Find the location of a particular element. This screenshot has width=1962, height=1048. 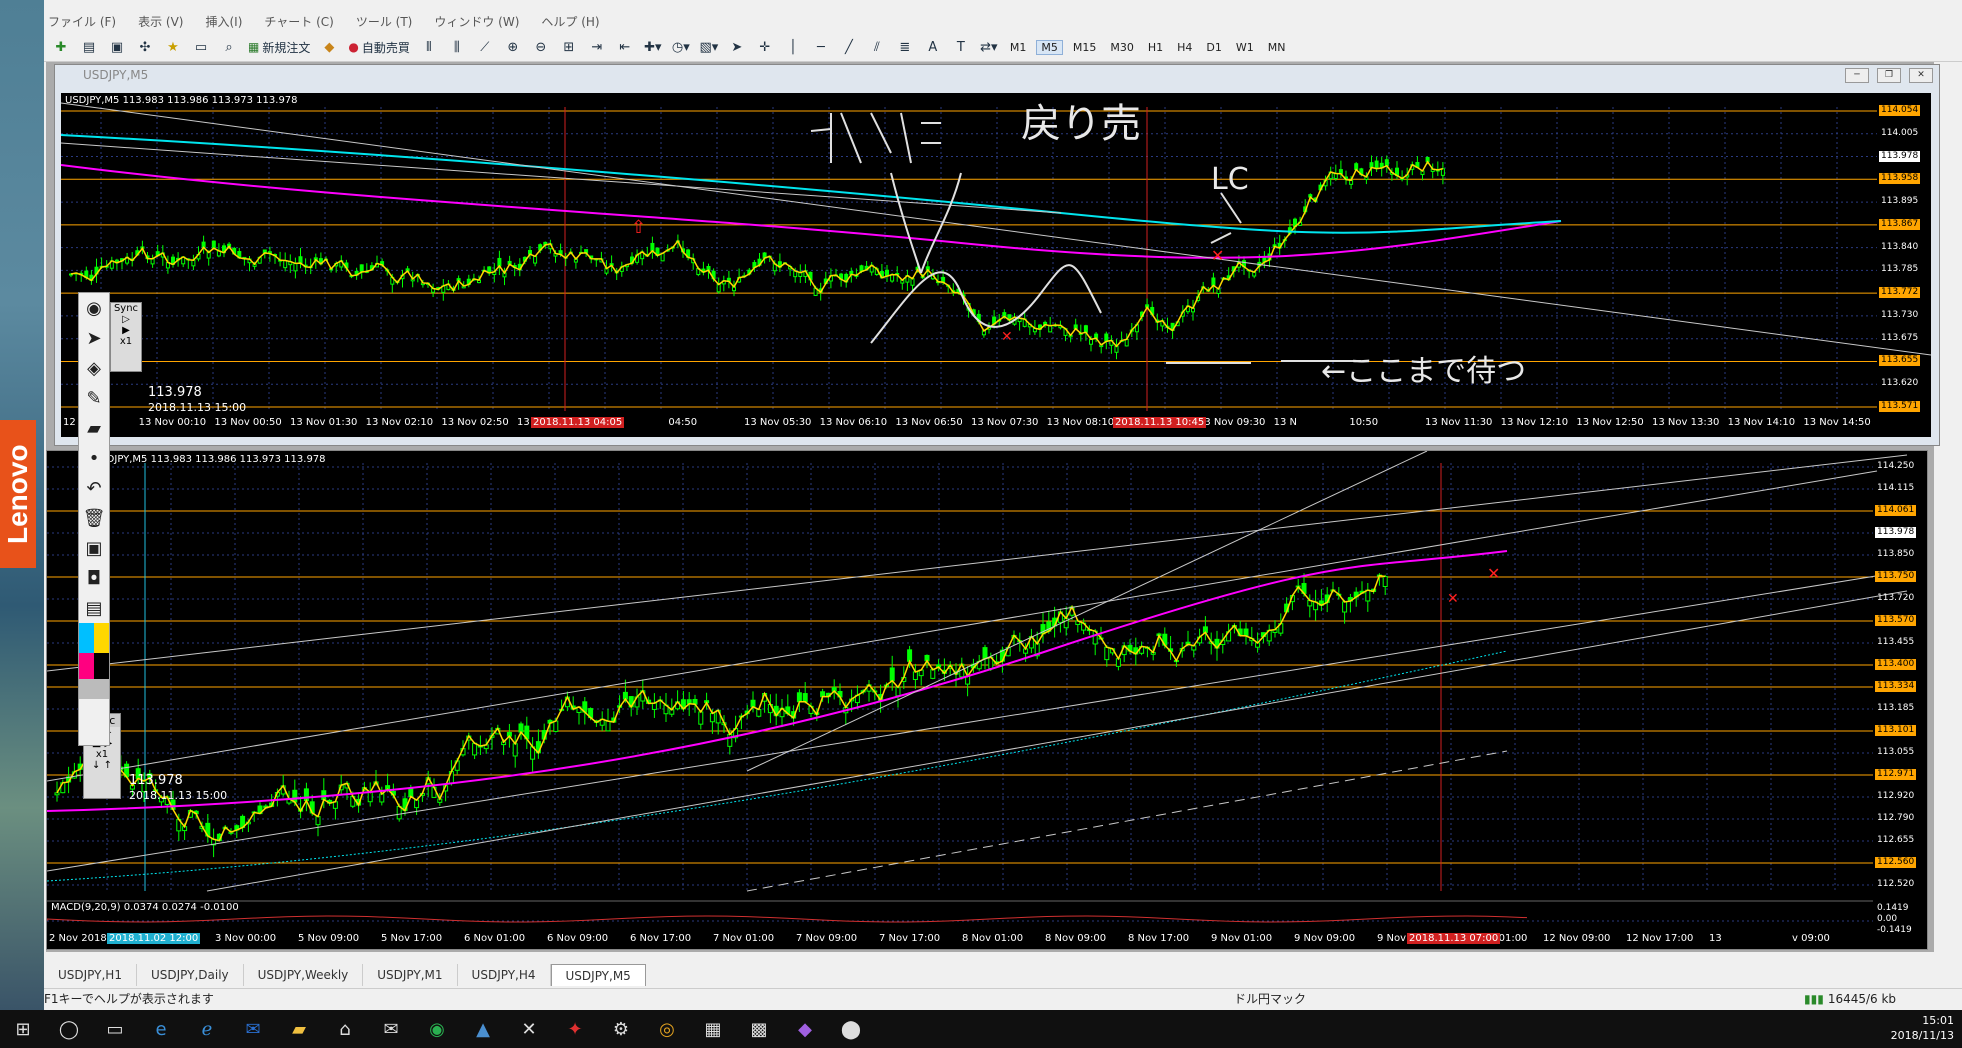

vertical-line-icon: │ is located at coordinates (793, 47).